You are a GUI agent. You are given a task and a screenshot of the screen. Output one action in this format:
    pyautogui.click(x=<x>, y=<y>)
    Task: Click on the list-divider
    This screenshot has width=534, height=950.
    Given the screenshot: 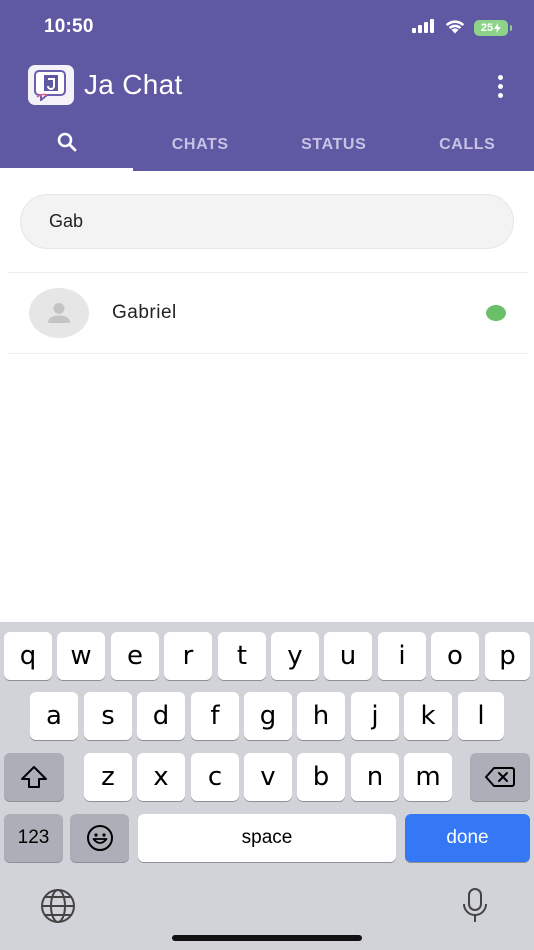 What is the action you would take?
    pyautogui.click(x=268, y=353)
    